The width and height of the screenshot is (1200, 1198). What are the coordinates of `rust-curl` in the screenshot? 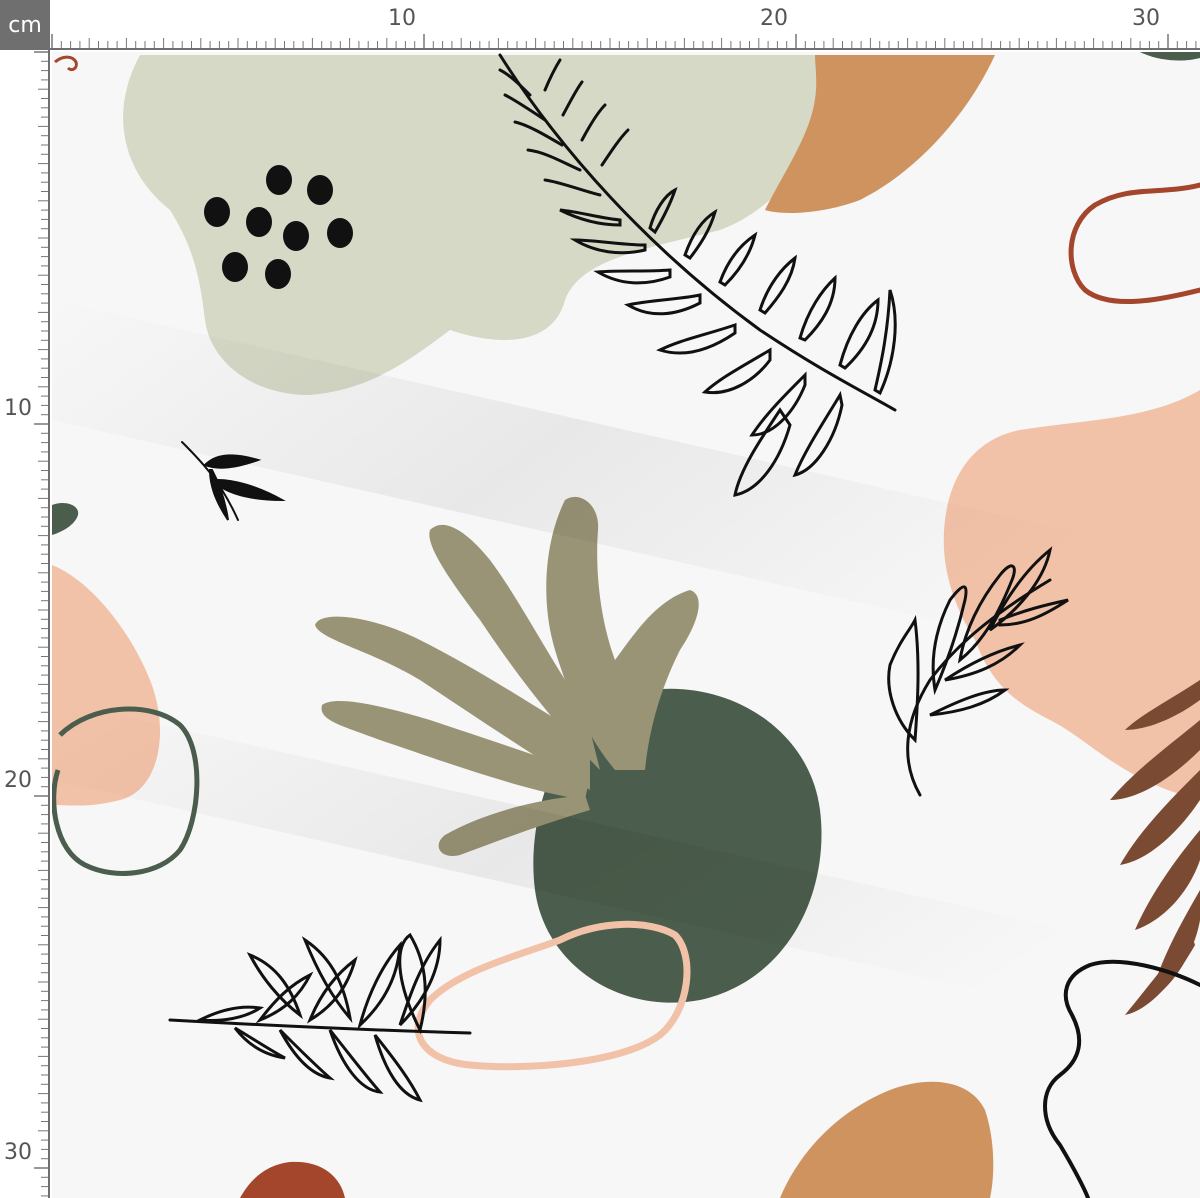 It's located at (66, 63).